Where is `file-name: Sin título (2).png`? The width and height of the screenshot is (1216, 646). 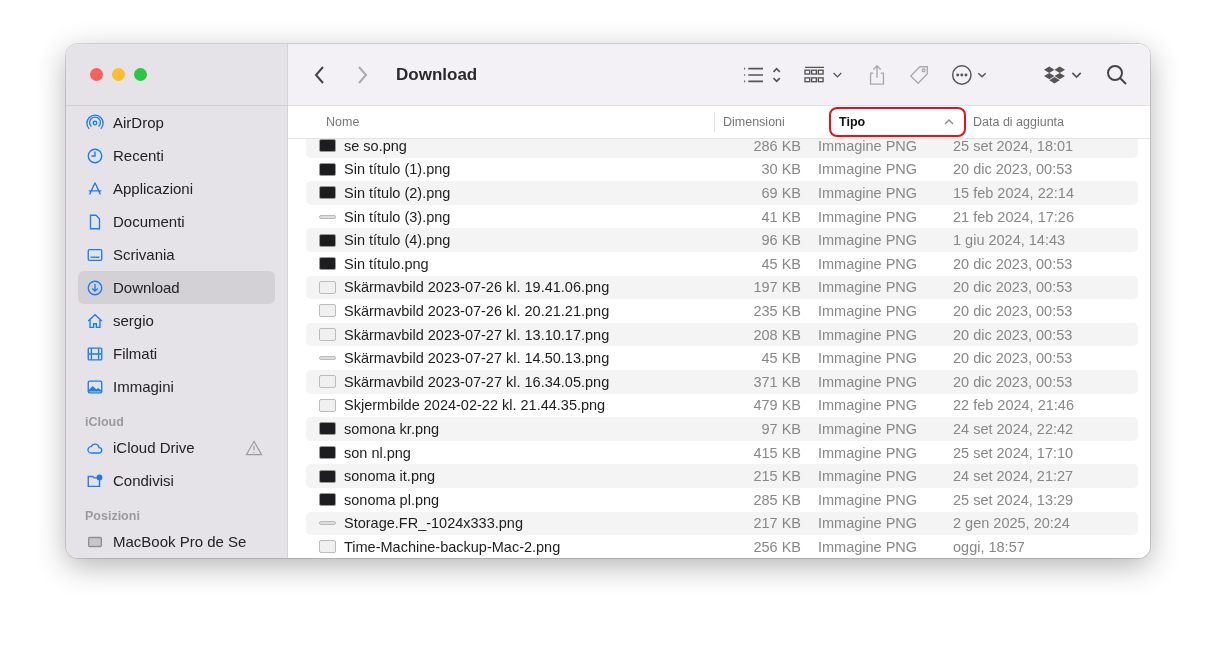
file-name: Sin título (2).png is located at coordinates (398, 193).